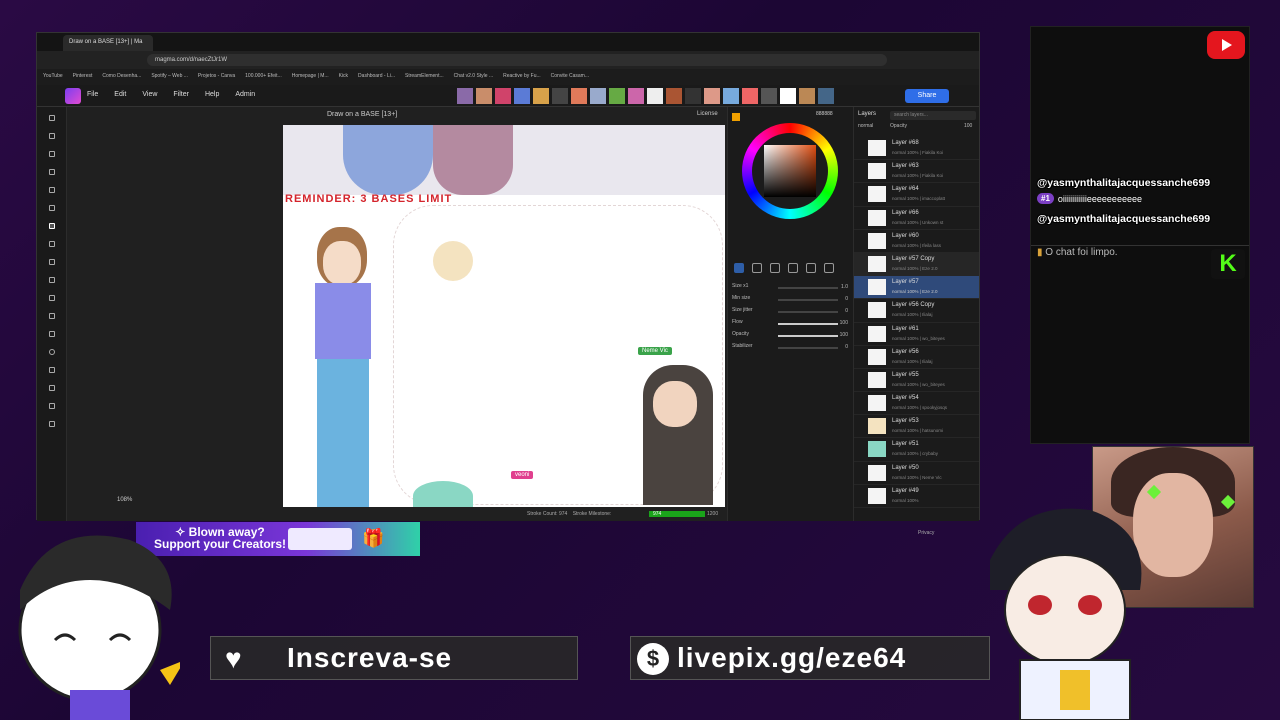 The width and height of the screenshot is (1280, 720). I want to click on crop-icon, so click(52, 190).